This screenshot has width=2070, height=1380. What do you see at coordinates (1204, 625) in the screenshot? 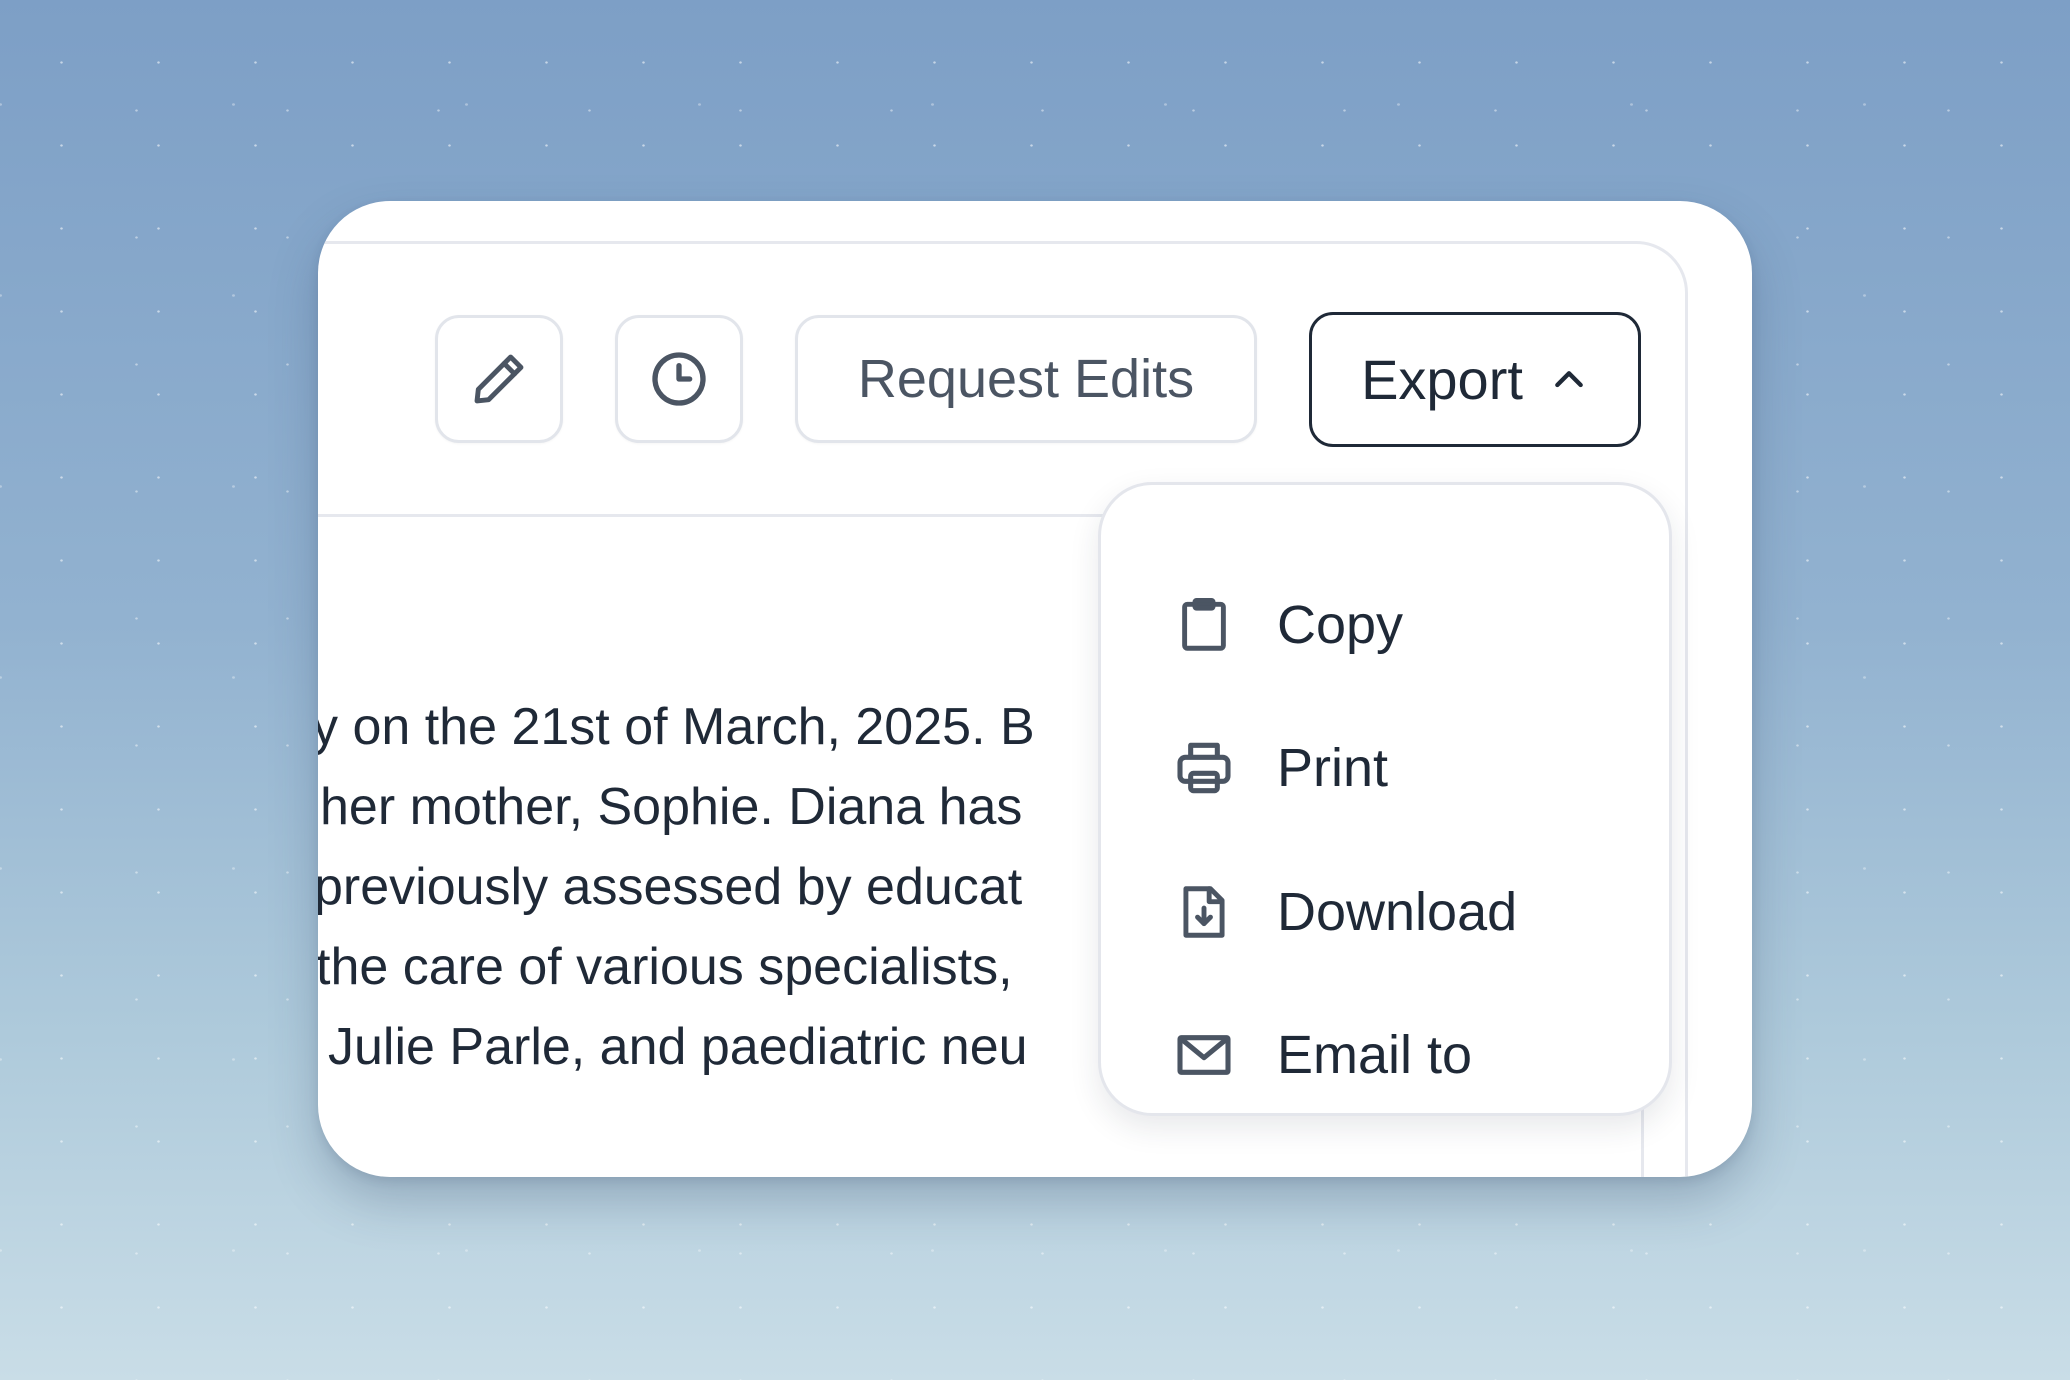
I see `clipboard-icon` at bounding box center [1204, 625].